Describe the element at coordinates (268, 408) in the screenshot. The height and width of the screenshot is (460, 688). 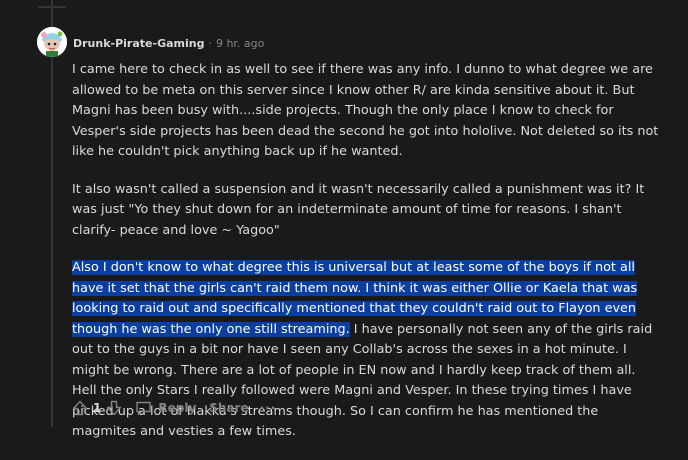
I see `more-options-button: ···` at that location.